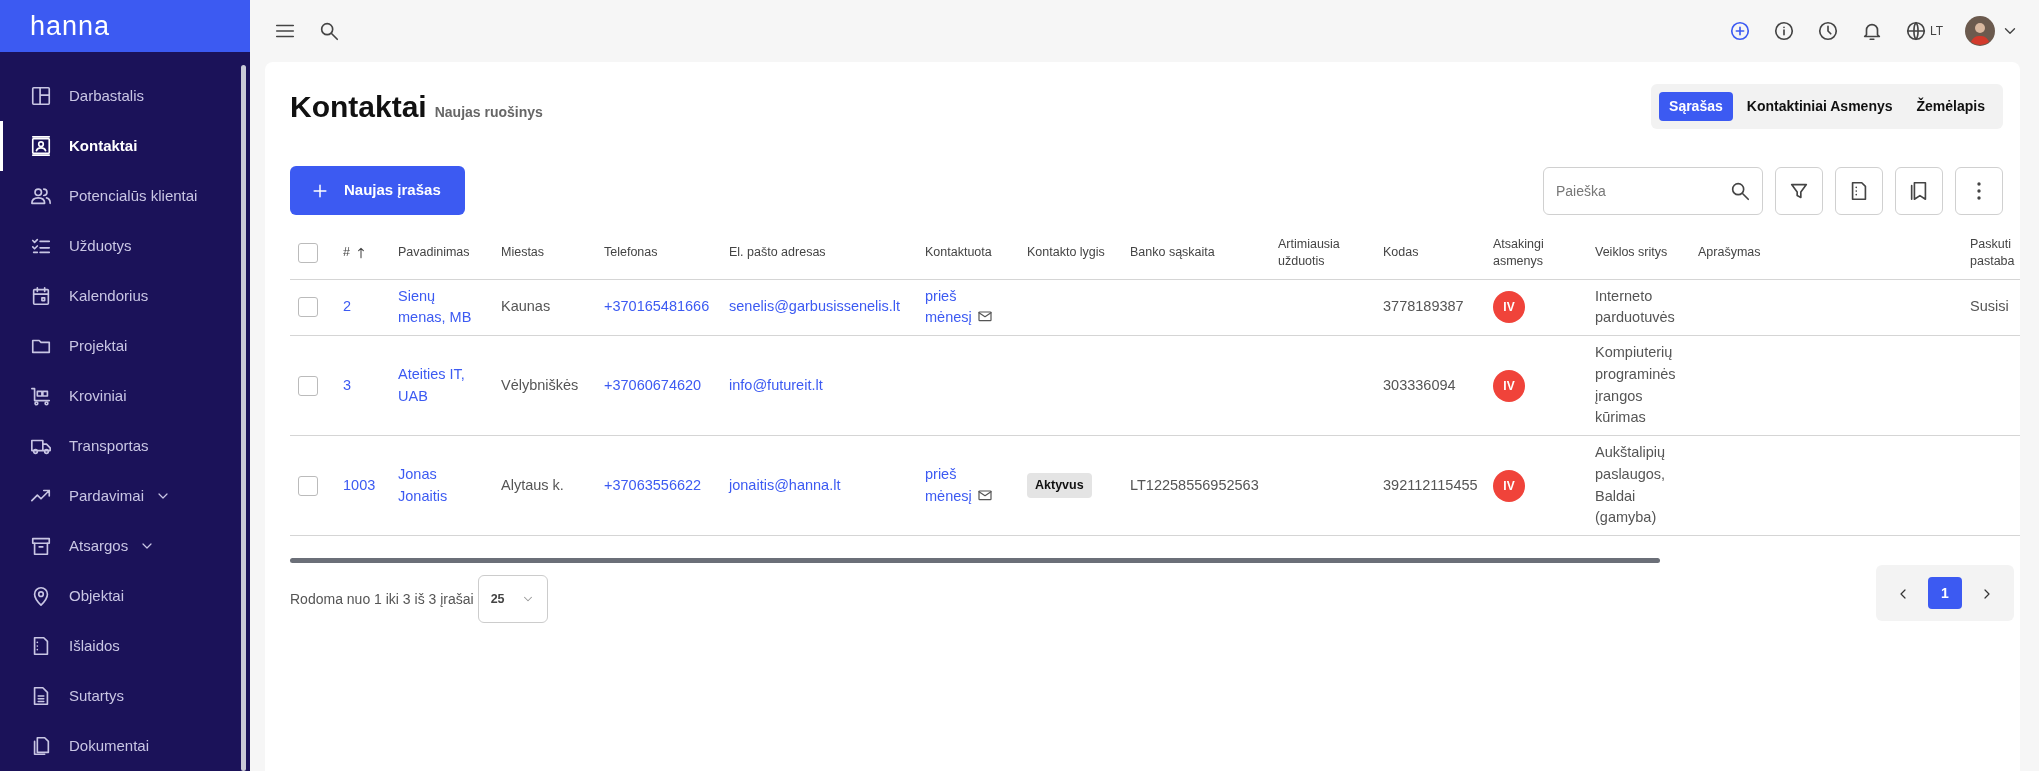 Image resolution: width=2039 pixels, height=771 pixels. Describe the element at coordinates (533, 485) in the screenshot. I see `city-text: Alytaus k.` at that location.